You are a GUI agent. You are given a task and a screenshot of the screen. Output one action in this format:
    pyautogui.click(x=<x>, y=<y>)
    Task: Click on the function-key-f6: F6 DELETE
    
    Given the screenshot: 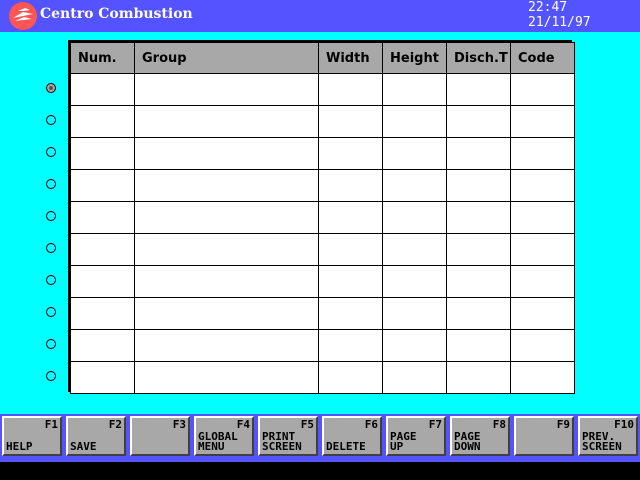 What is the action you would take?
    pyautogui.click(x=352, y=436)
    